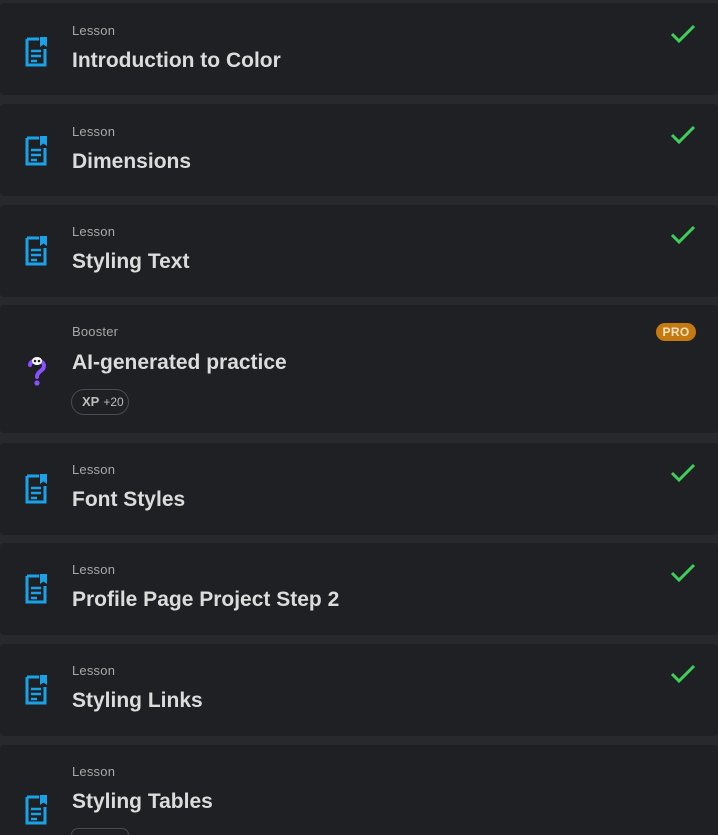  I want to click on lesson-card: Lesson Styling Text, so click(359, 251).